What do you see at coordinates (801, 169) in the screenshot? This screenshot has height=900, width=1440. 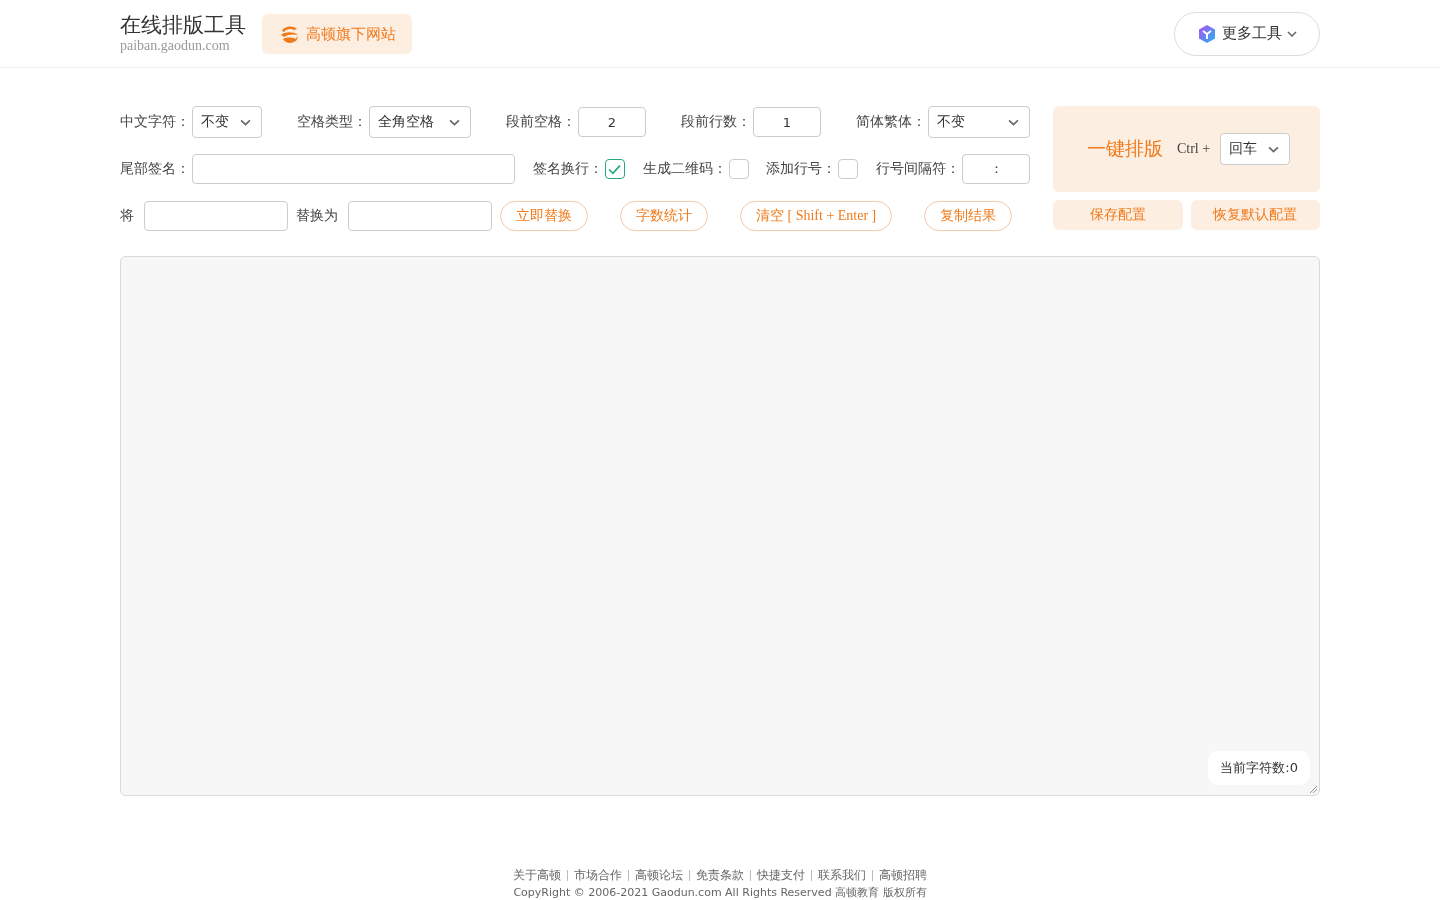 I see `option-label: 添加行号：` at bounding box center [801, 169].